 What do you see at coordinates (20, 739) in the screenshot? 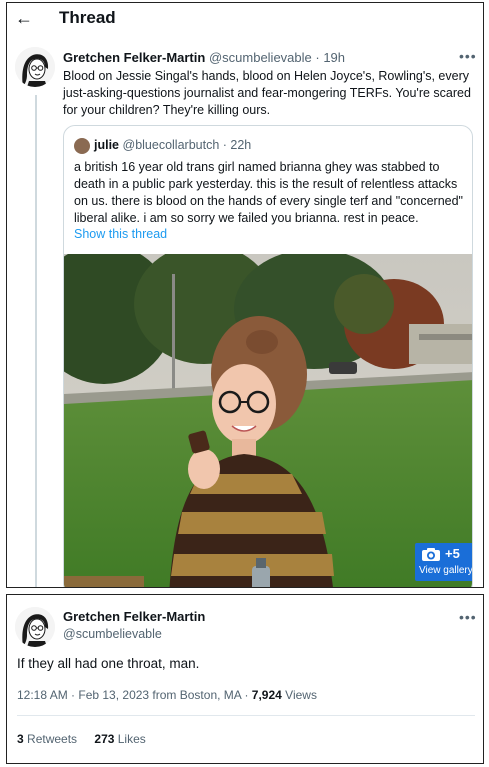
I see `retweets-count: 3` at bounding box center [20, 739].